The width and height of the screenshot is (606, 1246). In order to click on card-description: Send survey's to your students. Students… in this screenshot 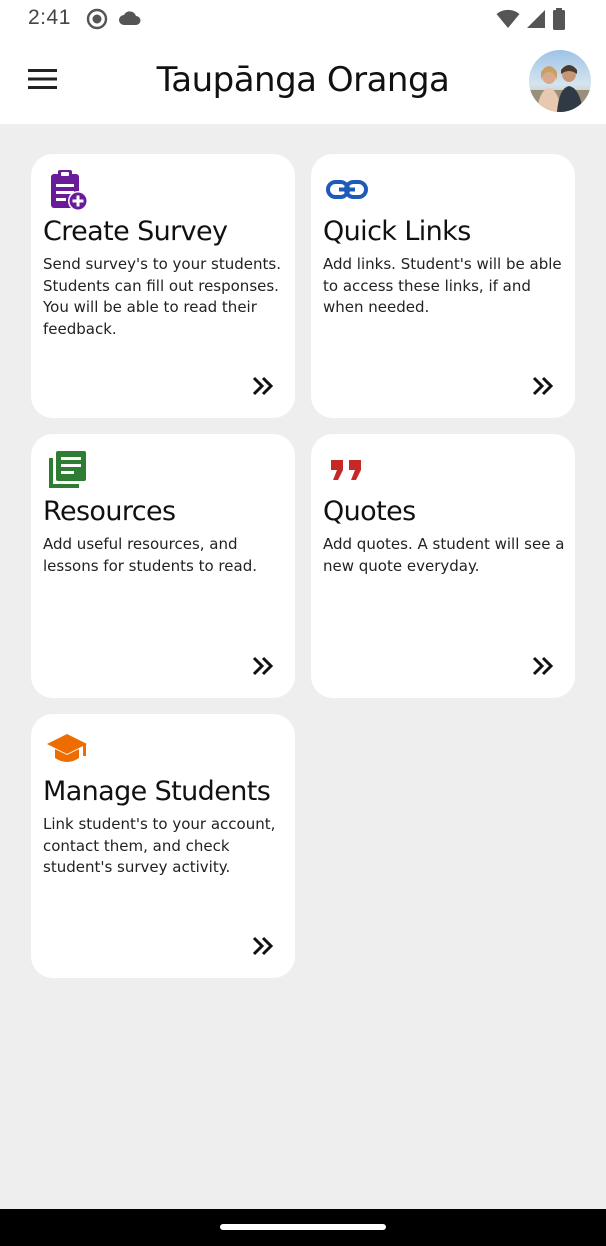, I will do `click(162, 296)`.